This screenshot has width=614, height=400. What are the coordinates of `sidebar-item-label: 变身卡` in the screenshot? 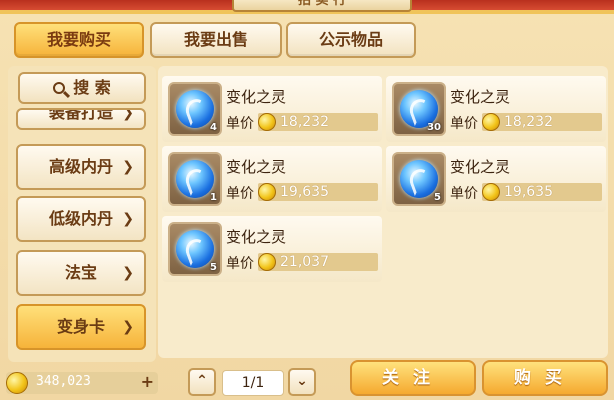 It's located at (80, 326).